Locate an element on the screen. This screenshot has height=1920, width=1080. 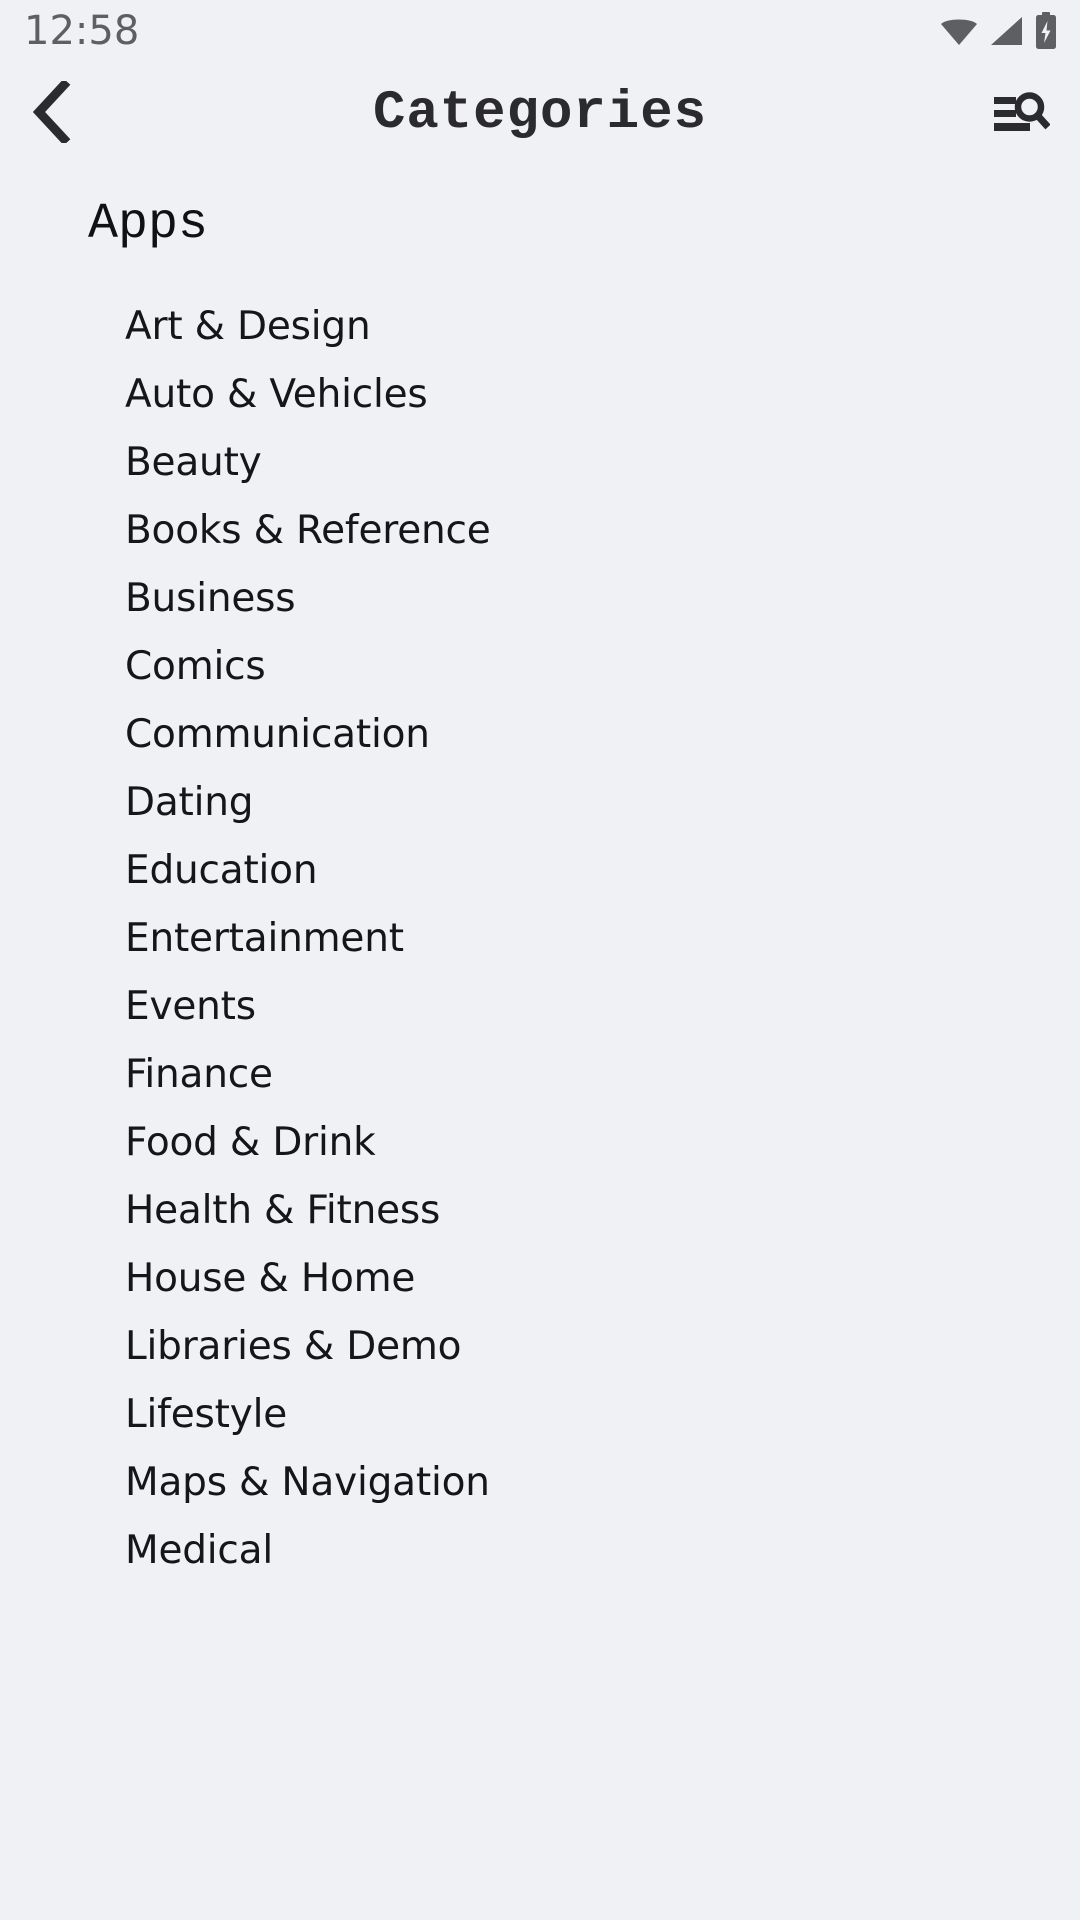
category-label: Entertainment is located at coordinates (264, 938).